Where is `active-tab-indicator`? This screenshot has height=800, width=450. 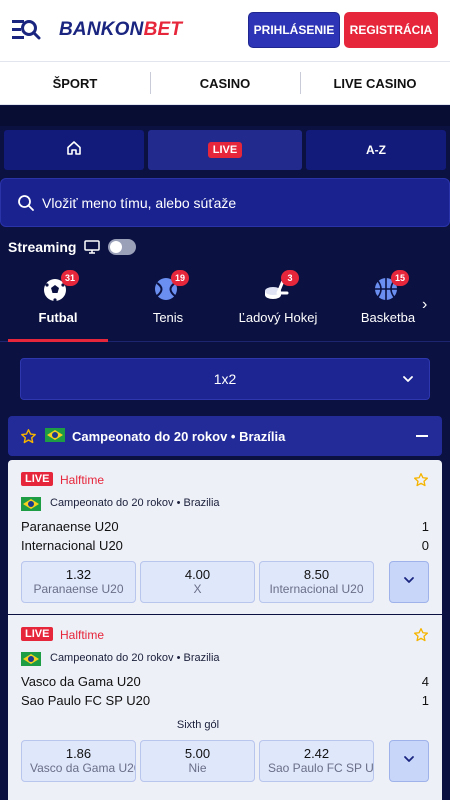
active-tab-indicator is located at coordinates (58, 340).